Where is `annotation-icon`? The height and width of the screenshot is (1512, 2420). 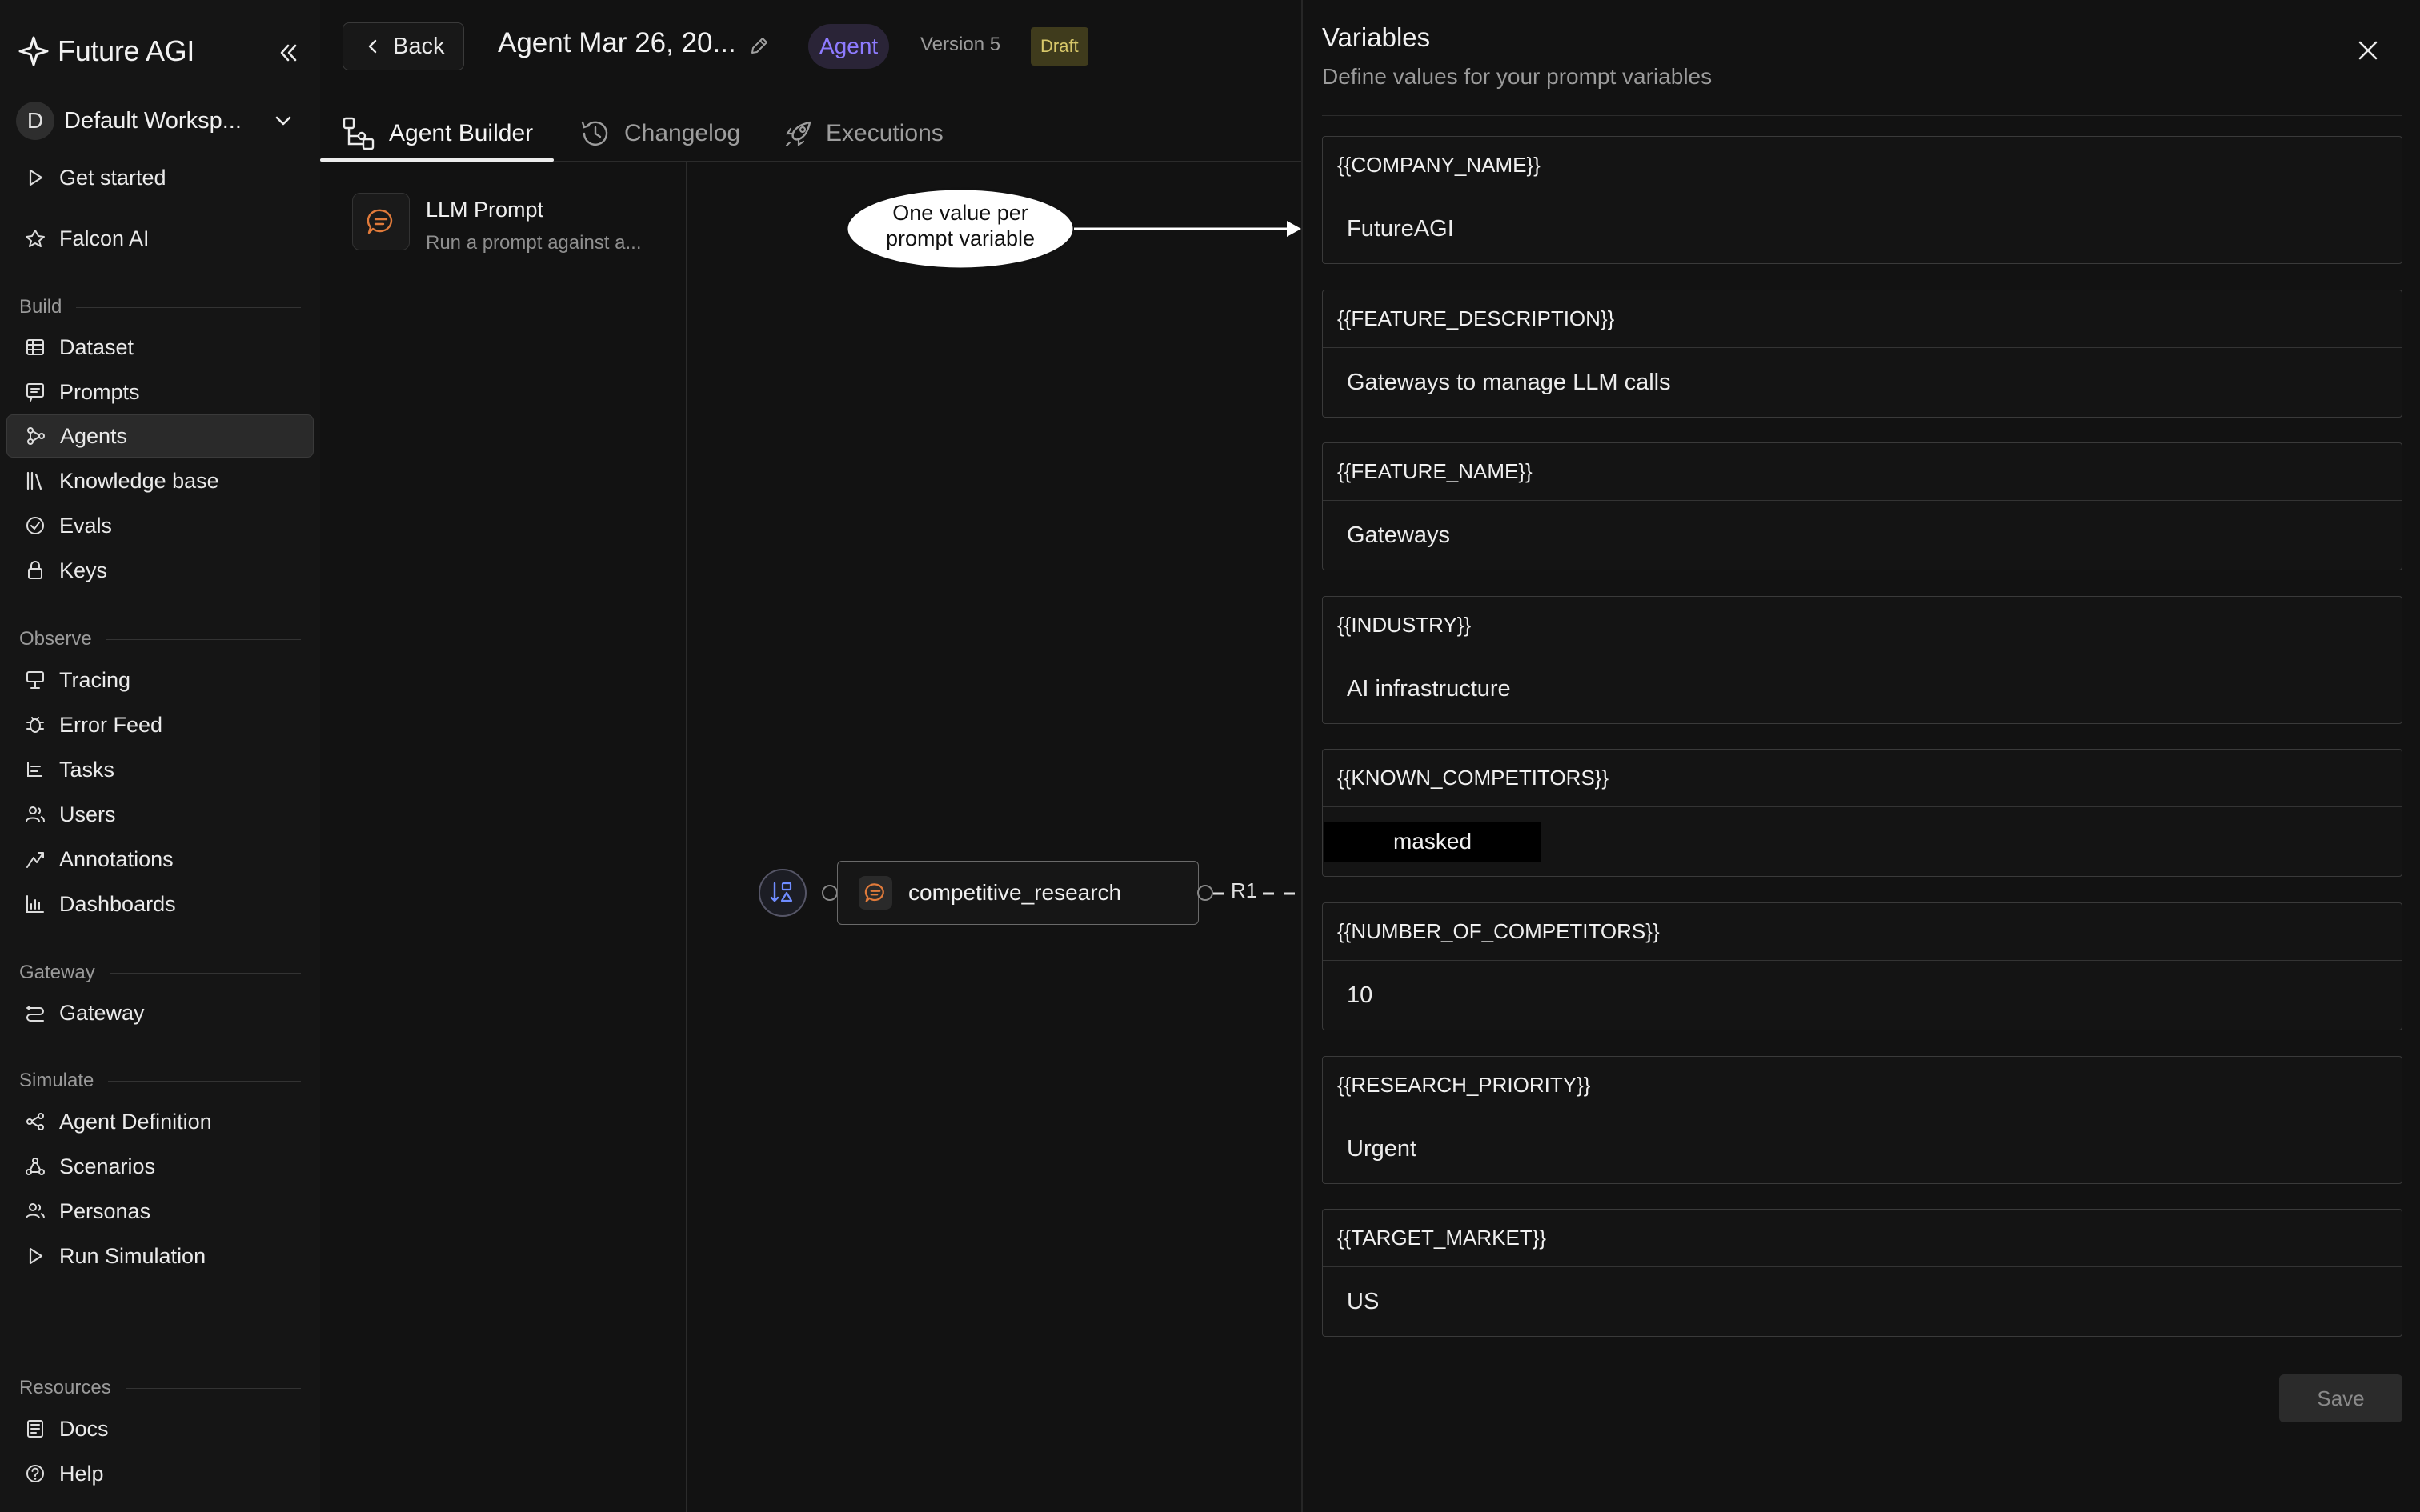
annotation-icon is located at coordinates (35, 860).